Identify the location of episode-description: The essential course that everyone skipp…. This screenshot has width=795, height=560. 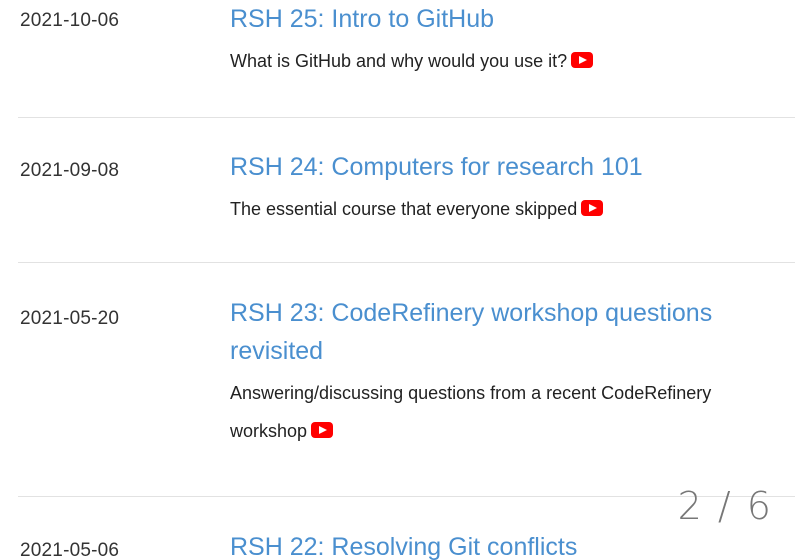
(507, 209).